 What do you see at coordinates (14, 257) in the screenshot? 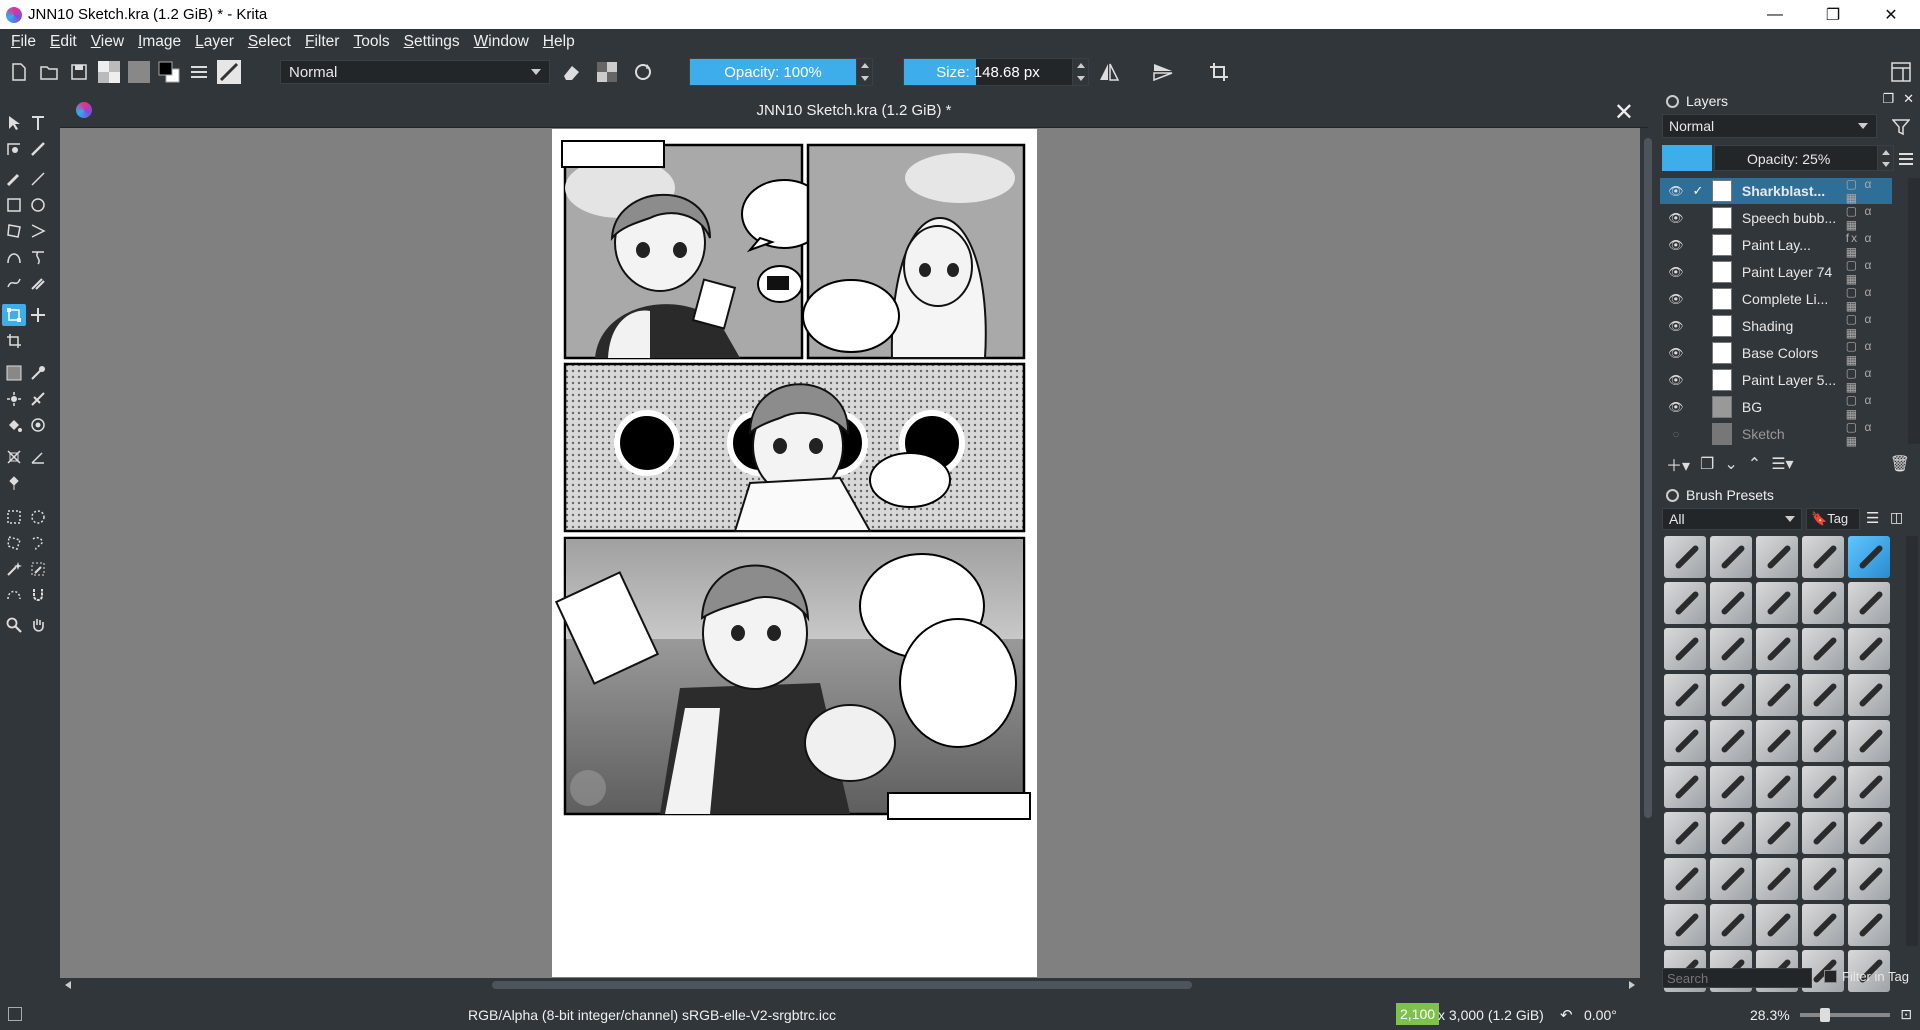
I see `bezier-tool-icon` at bounding box center [14, 257].